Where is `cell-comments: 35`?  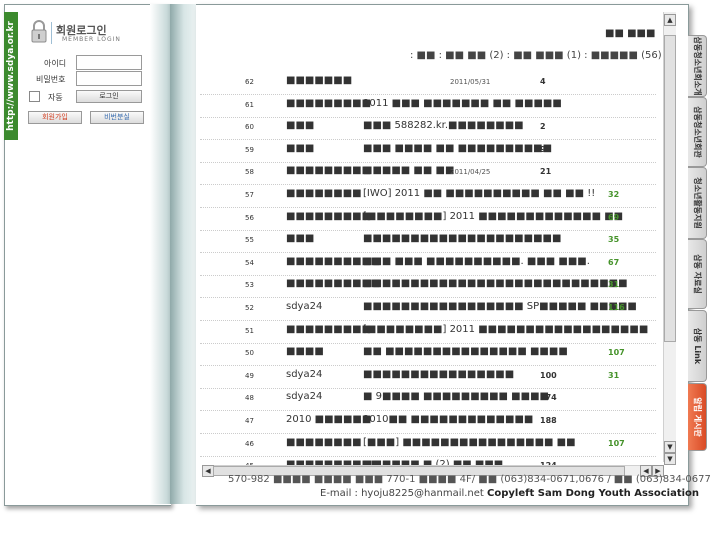 cell-comments: 35 is located at coordinates (614, 240).